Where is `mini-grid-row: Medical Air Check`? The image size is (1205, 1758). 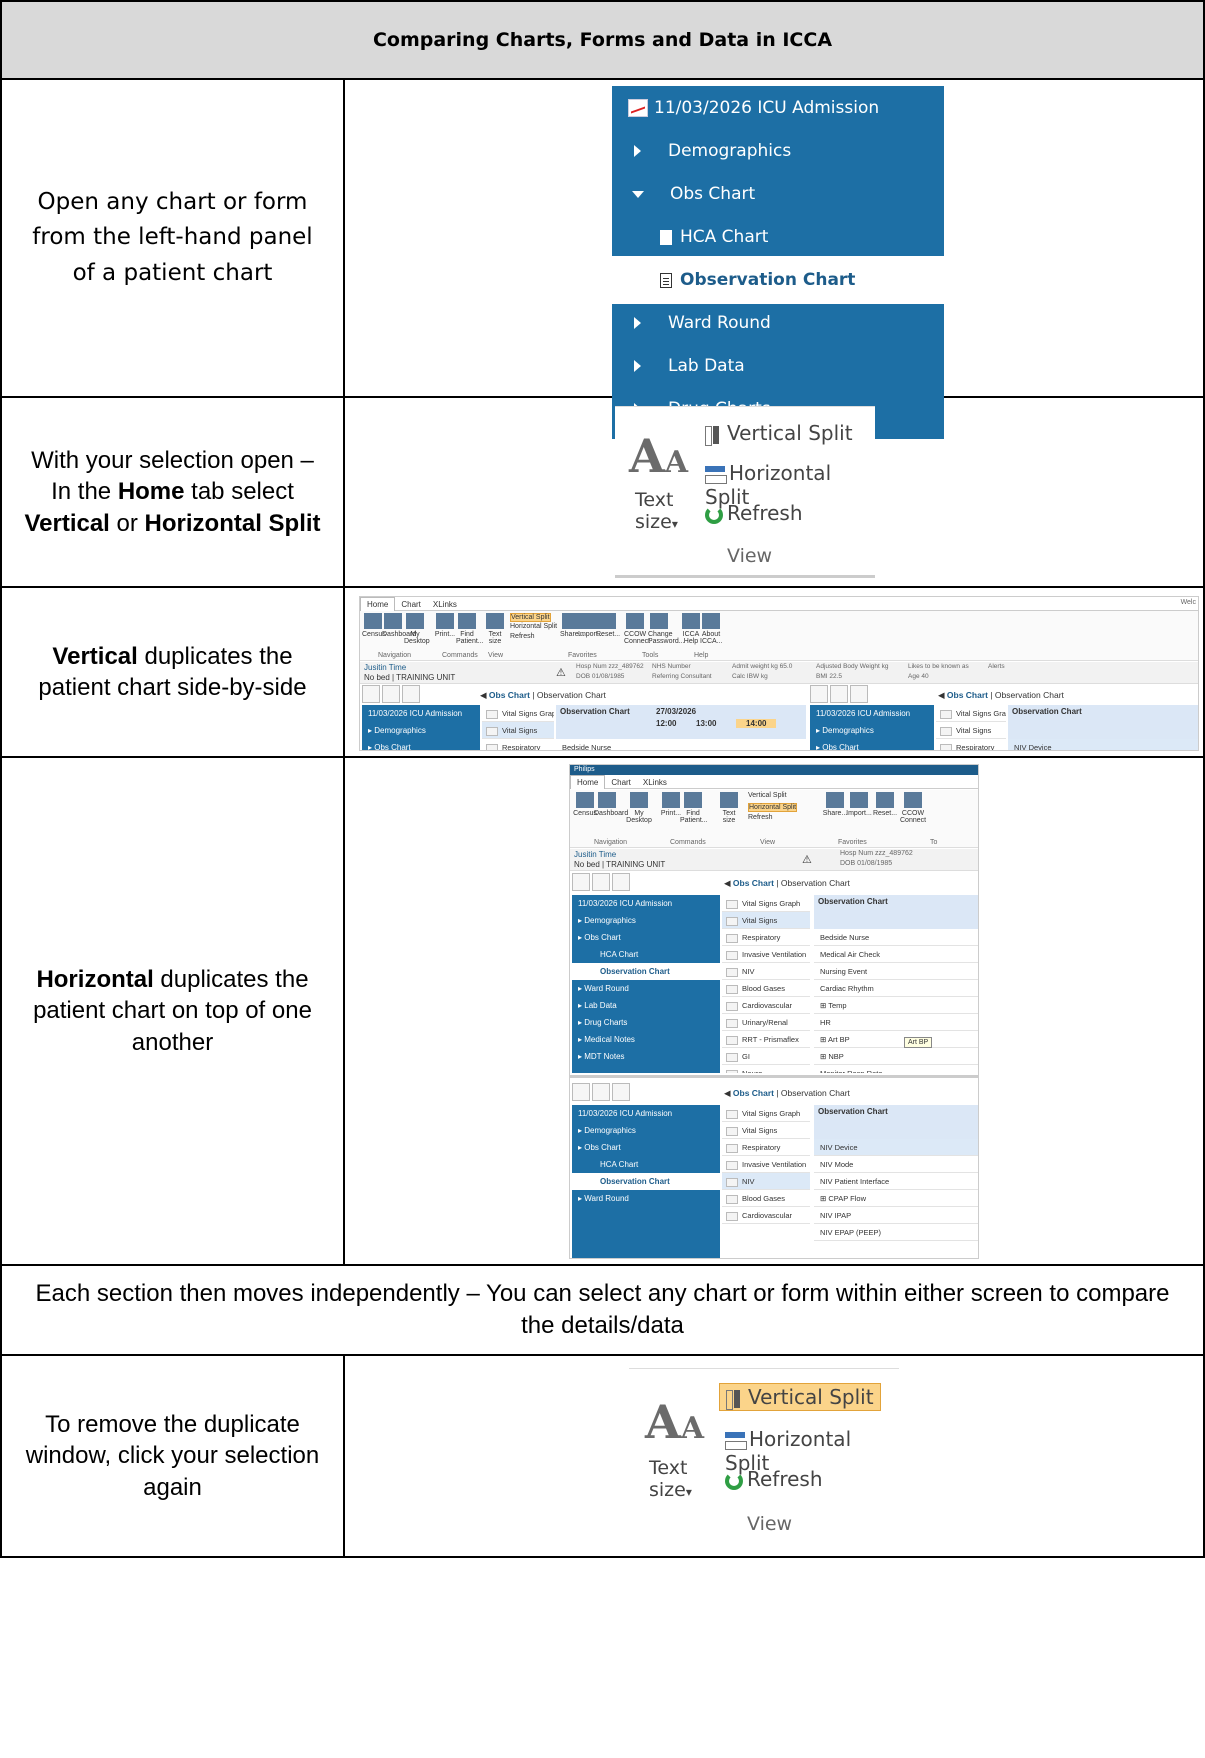 mini-grid-row: Medical Air Check is located at coordinates (896, 954).